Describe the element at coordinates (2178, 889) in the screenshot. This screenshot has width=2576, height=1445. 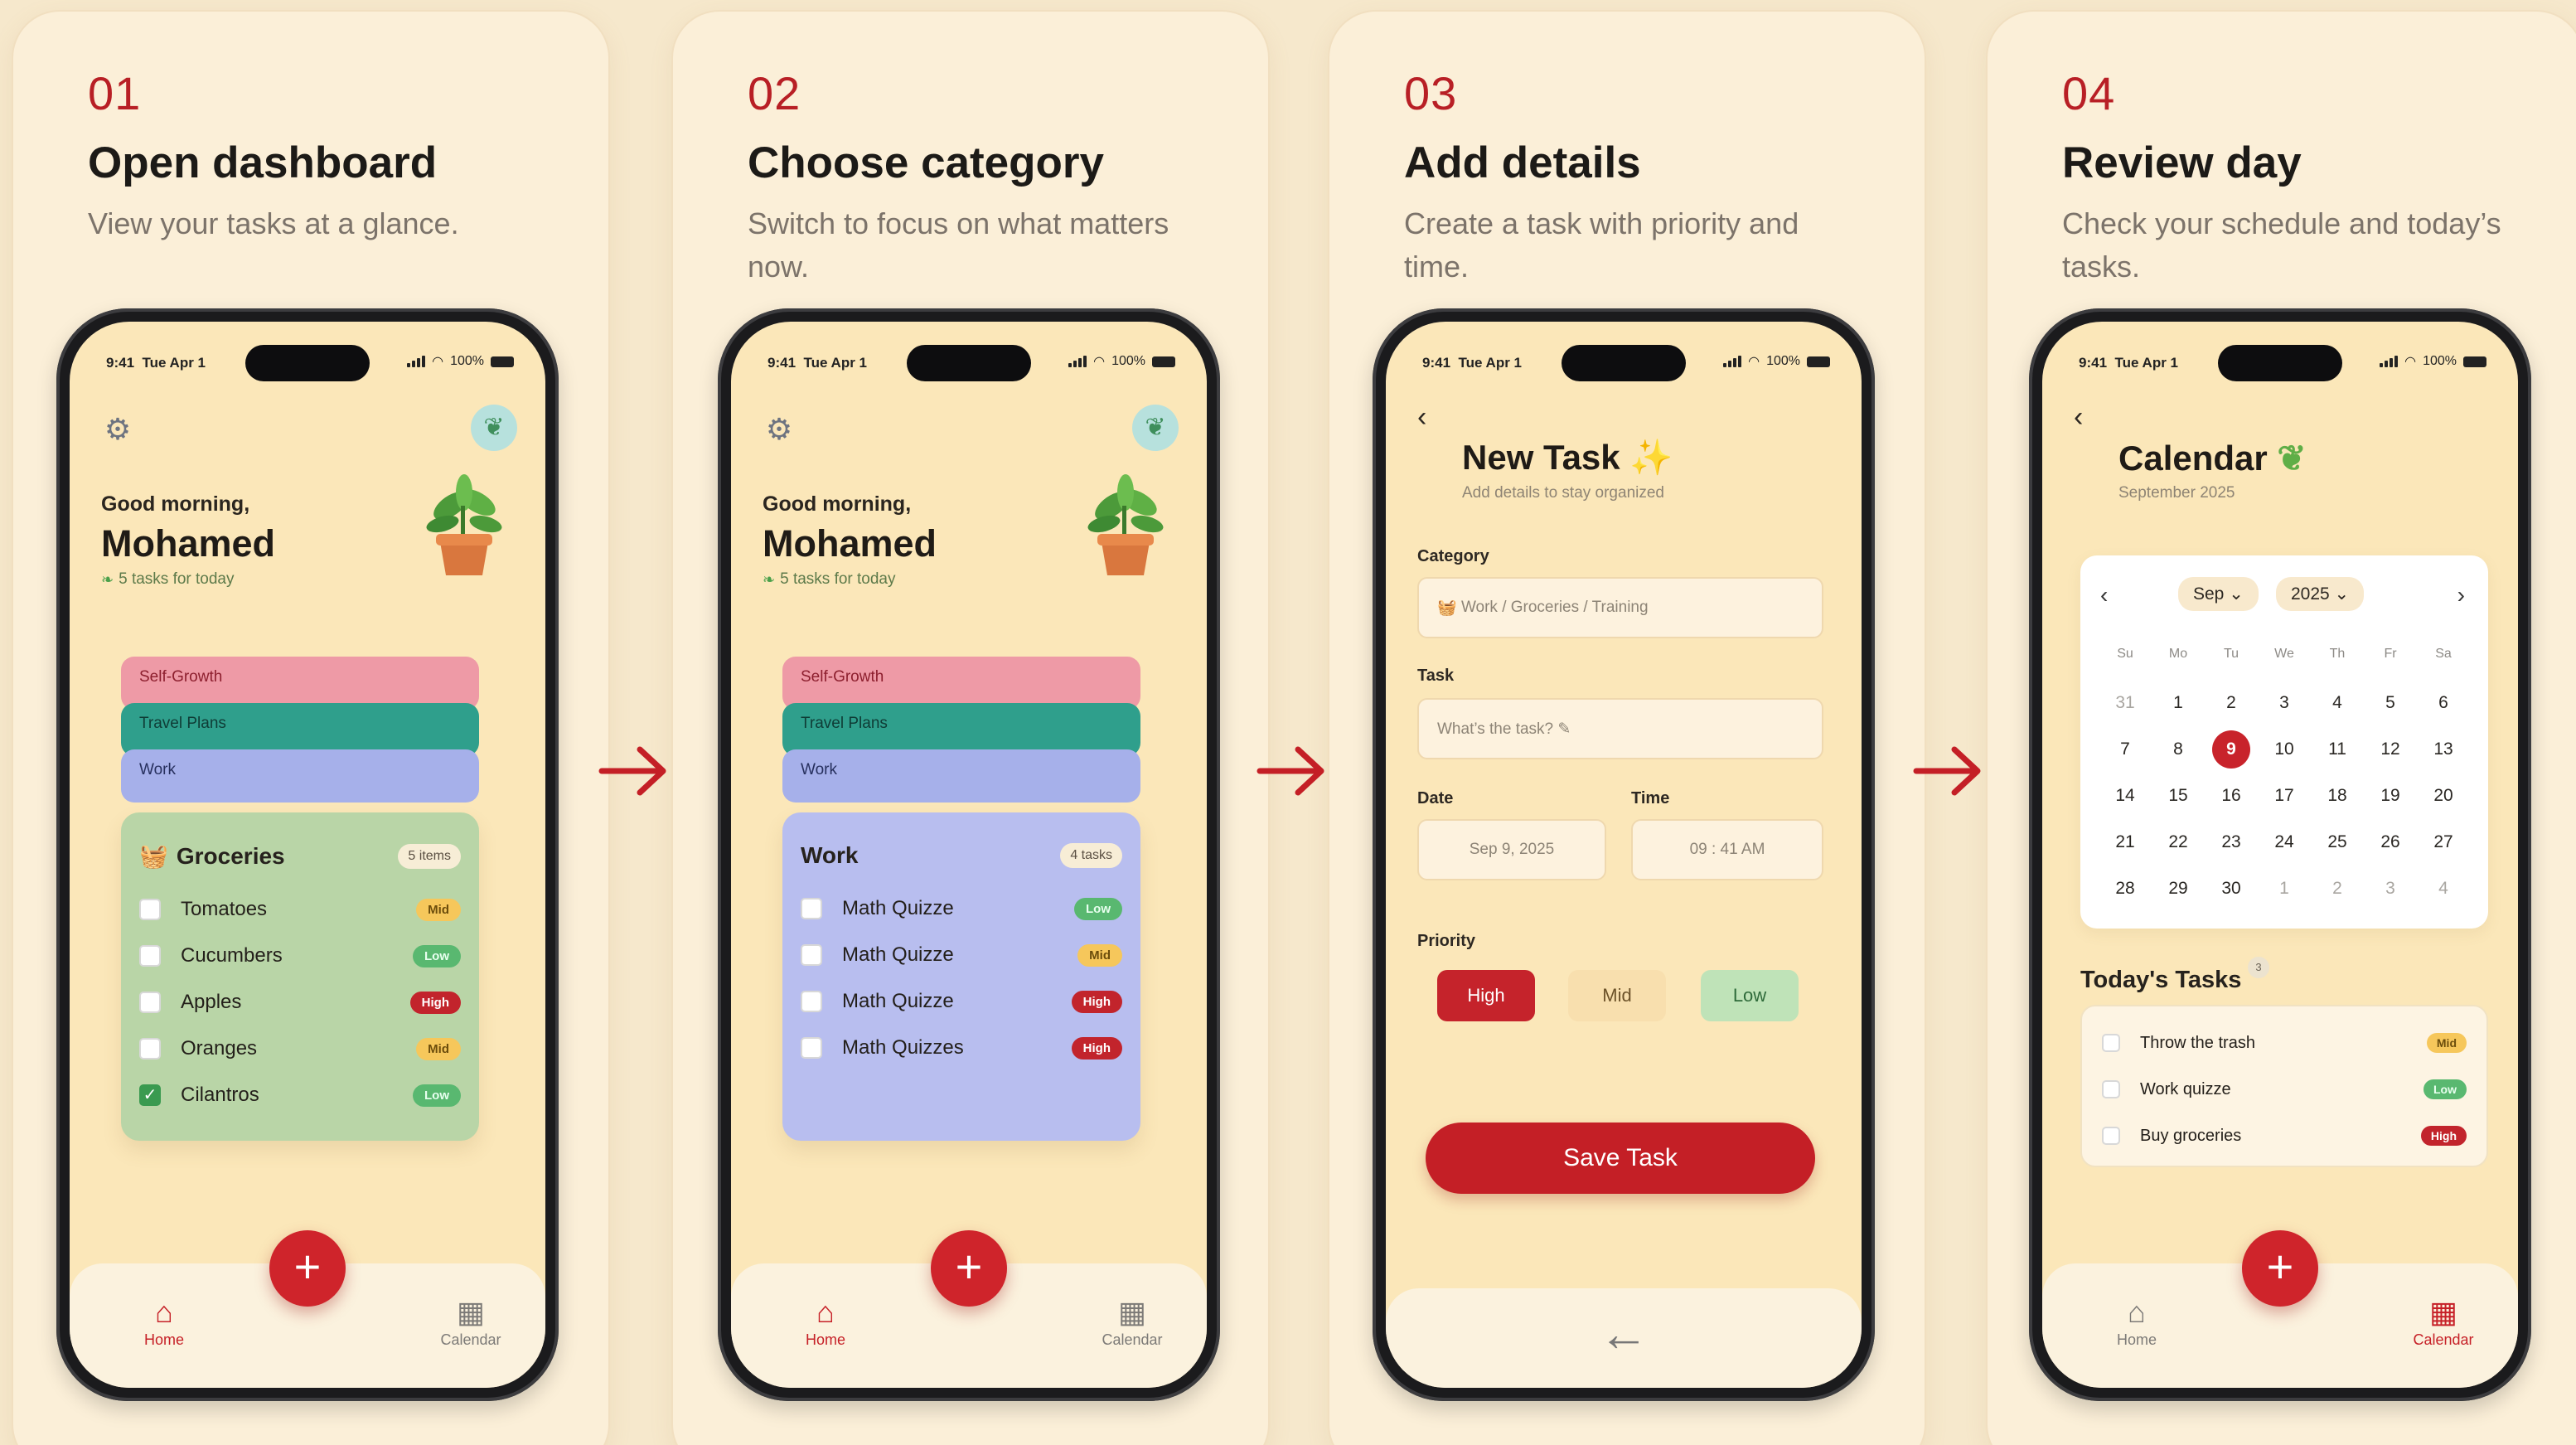
I see `calendar-day: 29` at that location.